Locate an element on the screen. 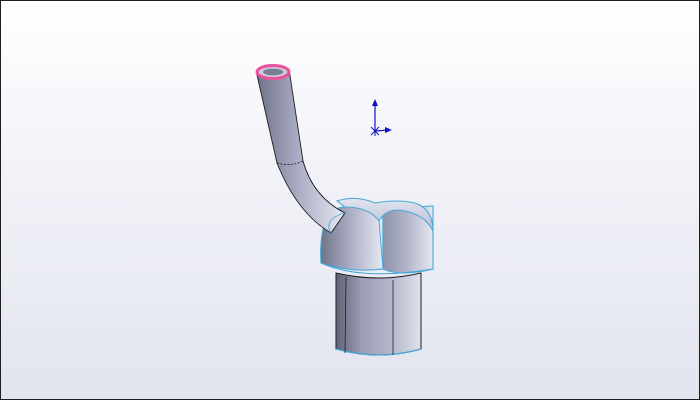 This screenshot has width=700, height=400. tube-opening-edge is located at coordinates (273, 72).